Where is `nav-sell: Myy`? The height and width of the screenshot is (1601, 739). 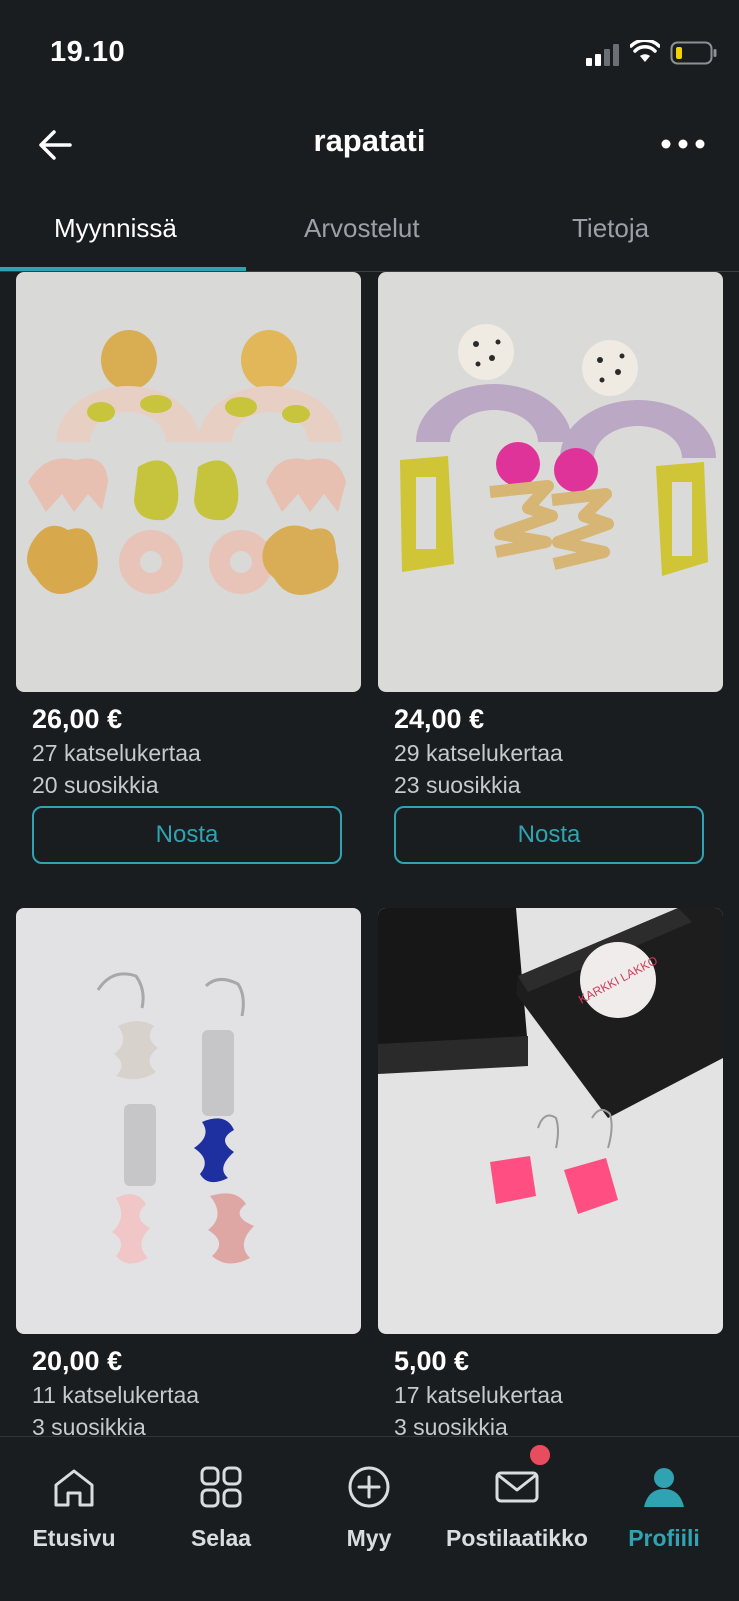 nav-sell: Myy is located at coordinates (369, 1497).